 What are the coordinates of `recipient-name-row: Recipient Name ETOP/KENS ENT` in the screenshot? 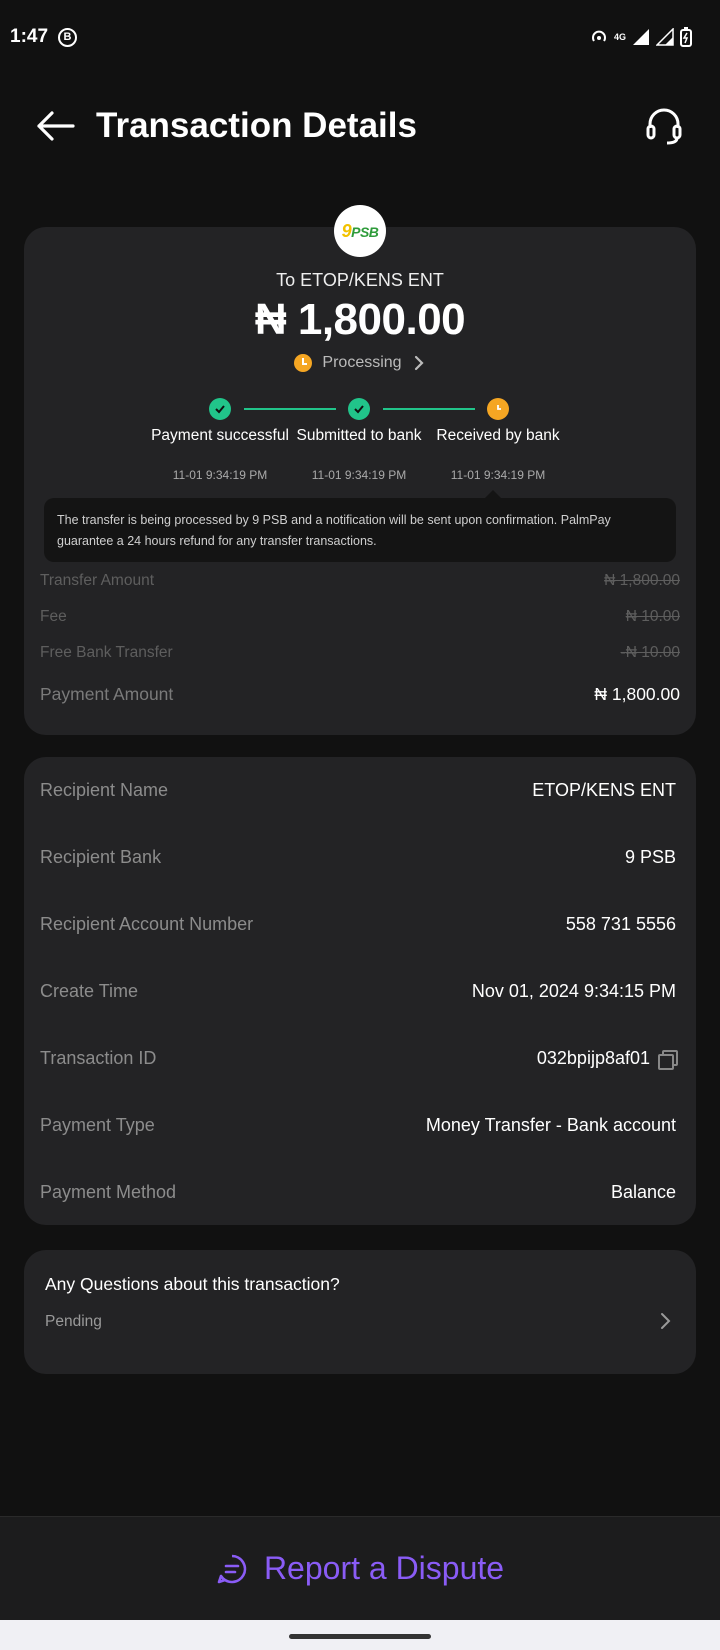 It's located at (358, 790).